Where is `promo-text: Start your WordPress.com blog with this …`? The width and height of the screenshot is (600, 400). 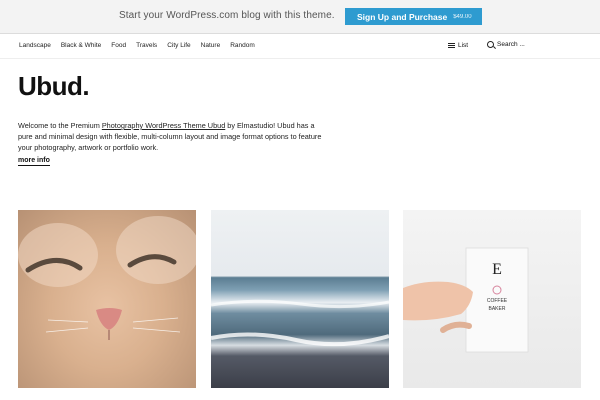
promo-text: Start your WordPress.com blog with this … is located at coordinates (227, 15).